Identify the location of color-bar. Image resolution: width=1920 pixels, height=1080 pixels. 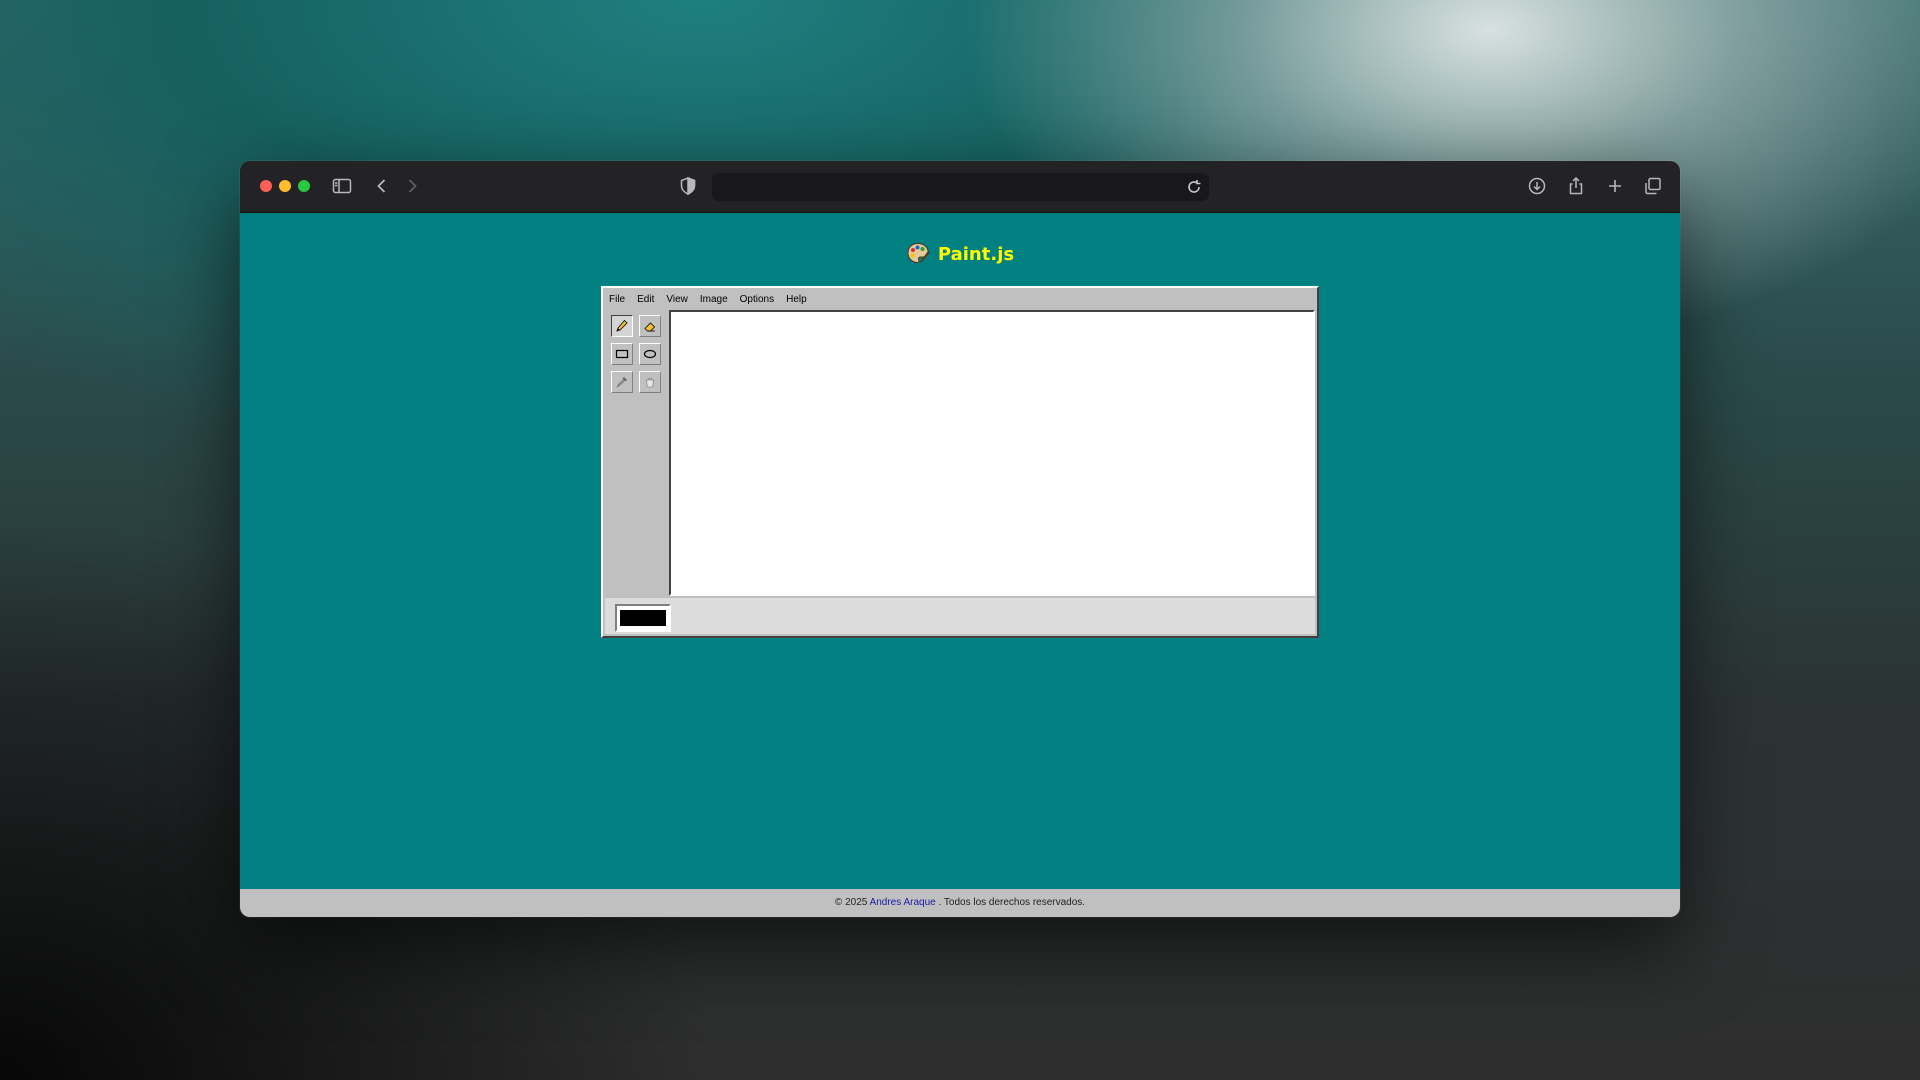
(960, 616).